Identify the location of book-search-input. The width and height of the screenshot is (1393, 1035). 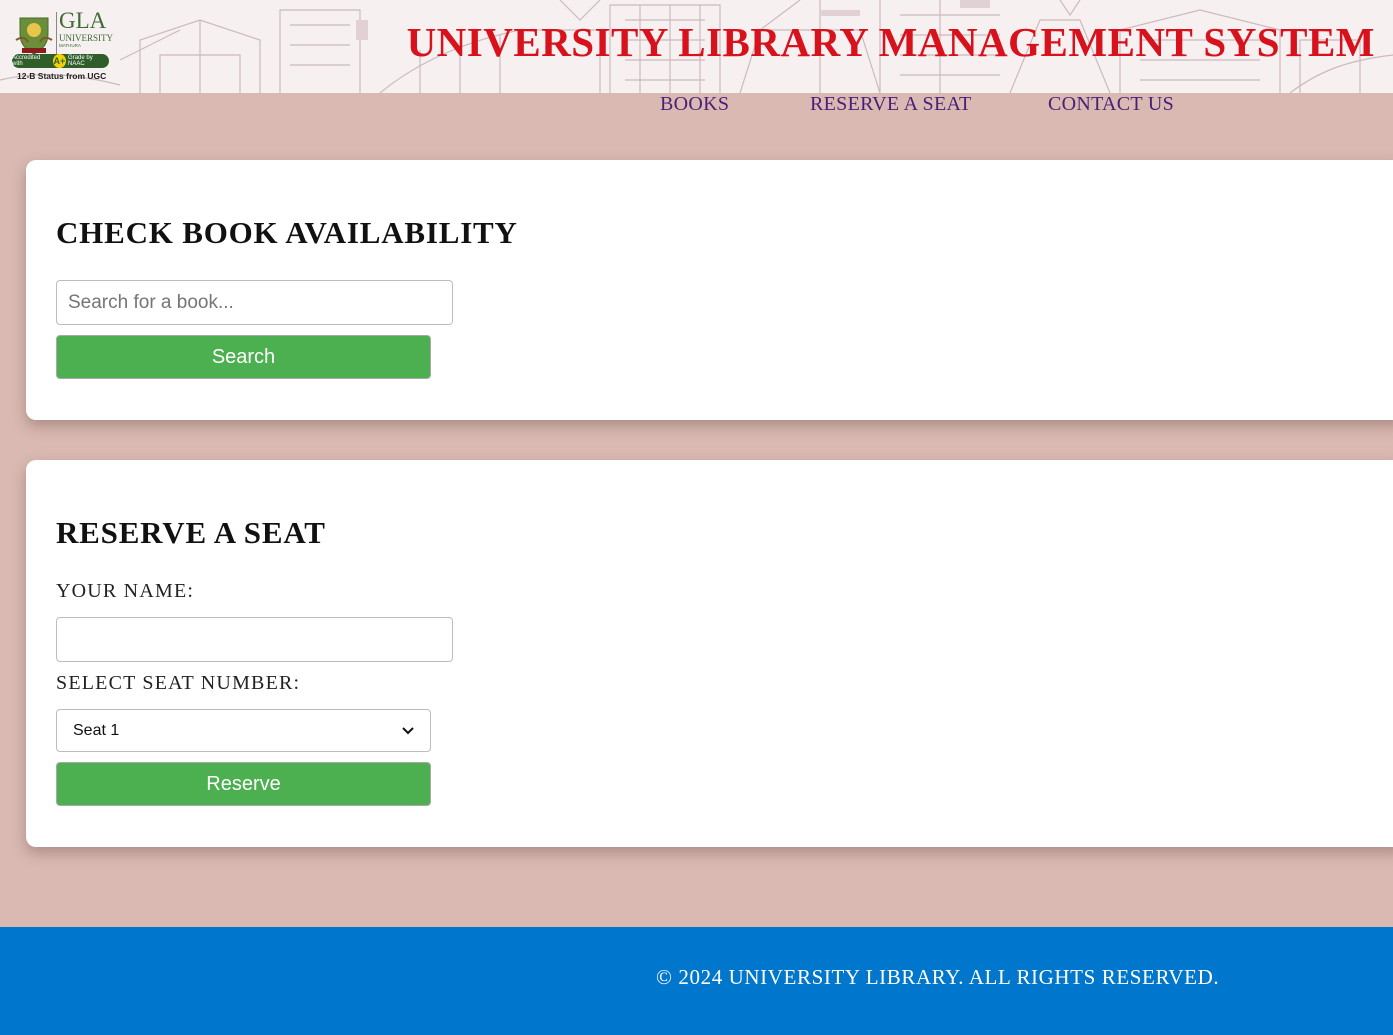
(254, 302).